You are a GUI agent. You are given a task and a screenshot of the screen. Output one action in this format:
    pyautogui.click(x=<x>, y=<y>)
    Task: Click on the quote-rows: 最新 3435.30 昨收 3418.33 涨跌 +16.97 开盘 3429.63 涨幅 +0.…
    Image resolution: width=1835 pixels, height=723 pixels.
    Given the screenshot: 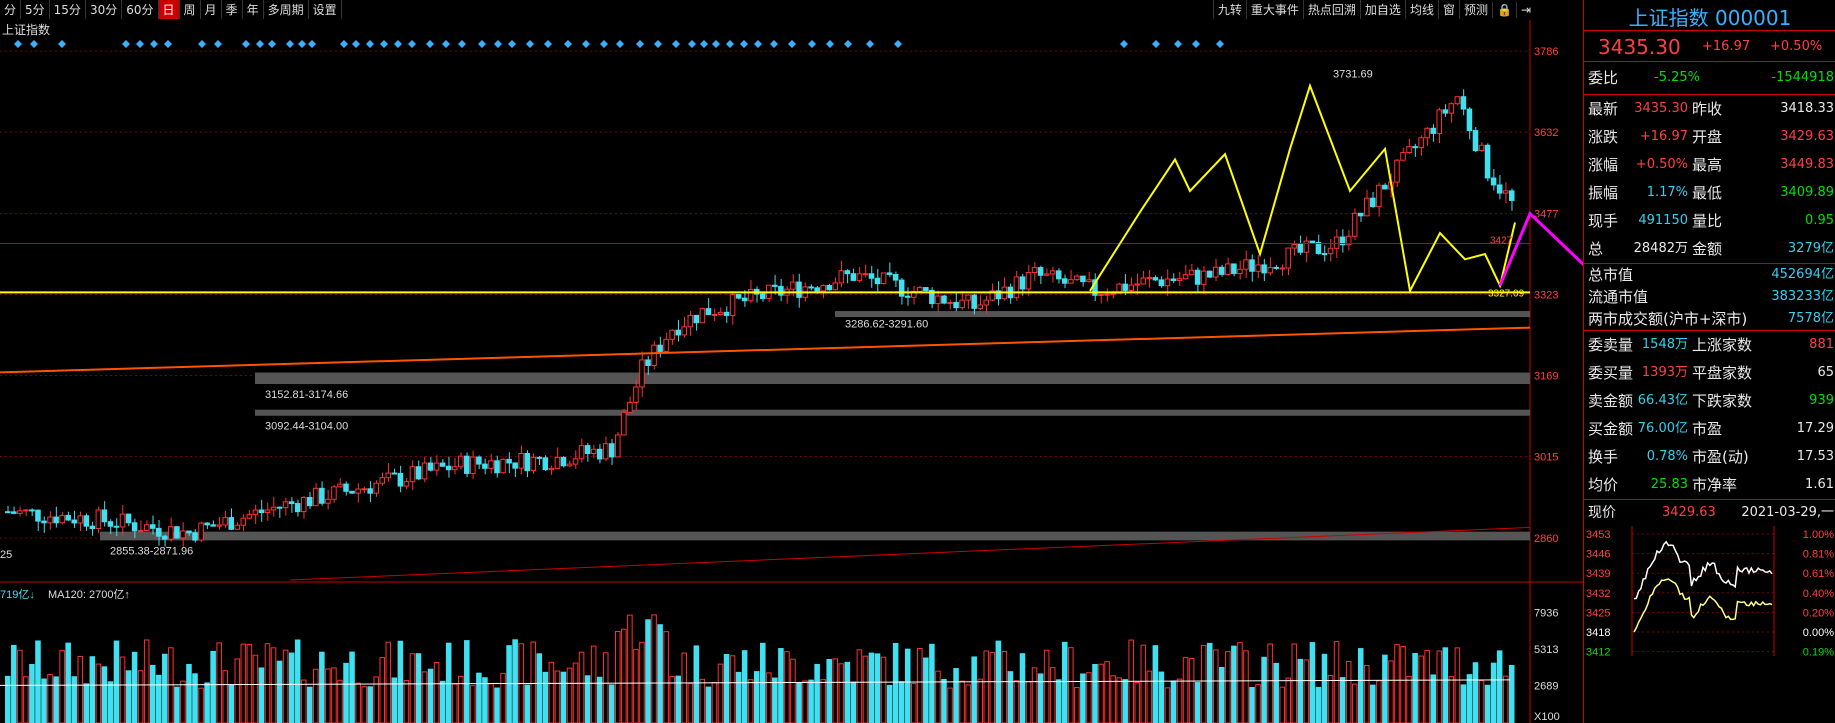 What is the action you would take?
    pyautogui.click(x=1709, y=179)
    